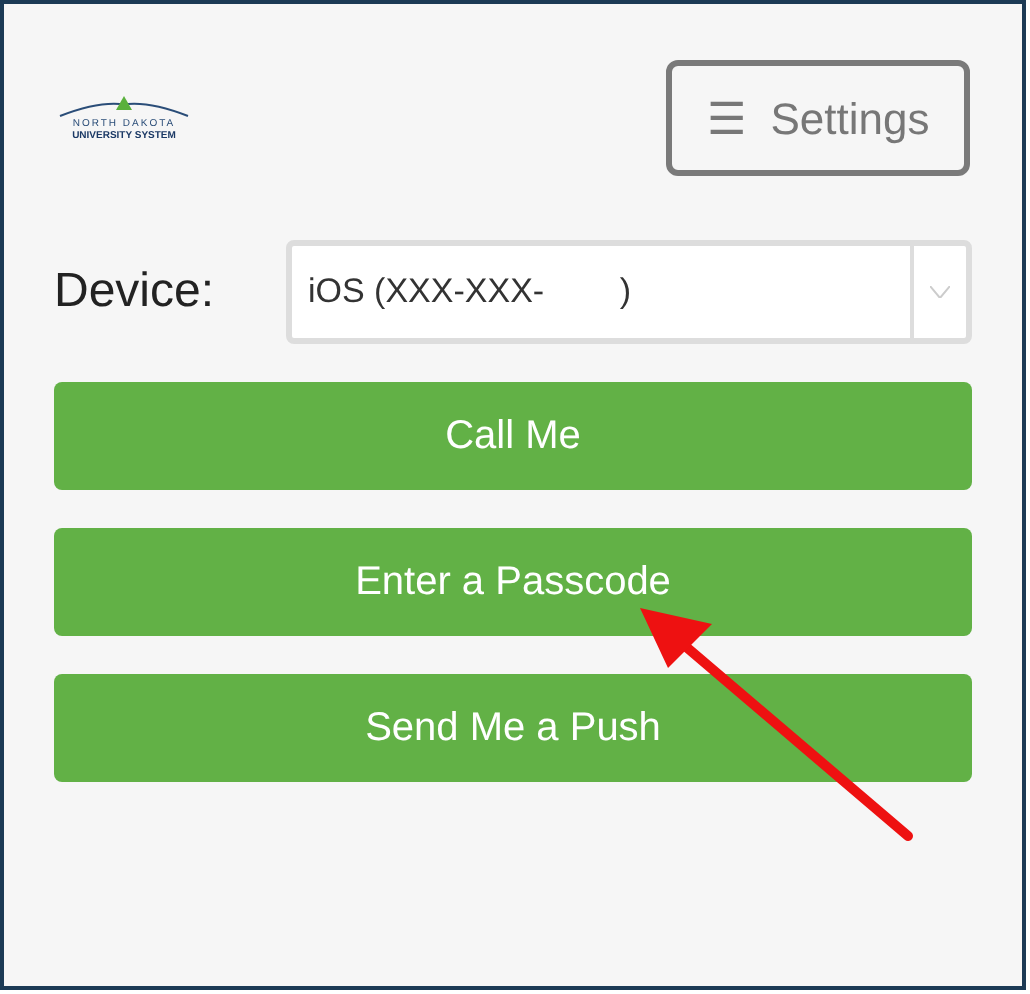 Image resolution: width=1030 pixels, height=994 pixels. Describe the element at coordinates (513, 582) in the screenshot. I see `action-button: Enter a Passcode` at that location.